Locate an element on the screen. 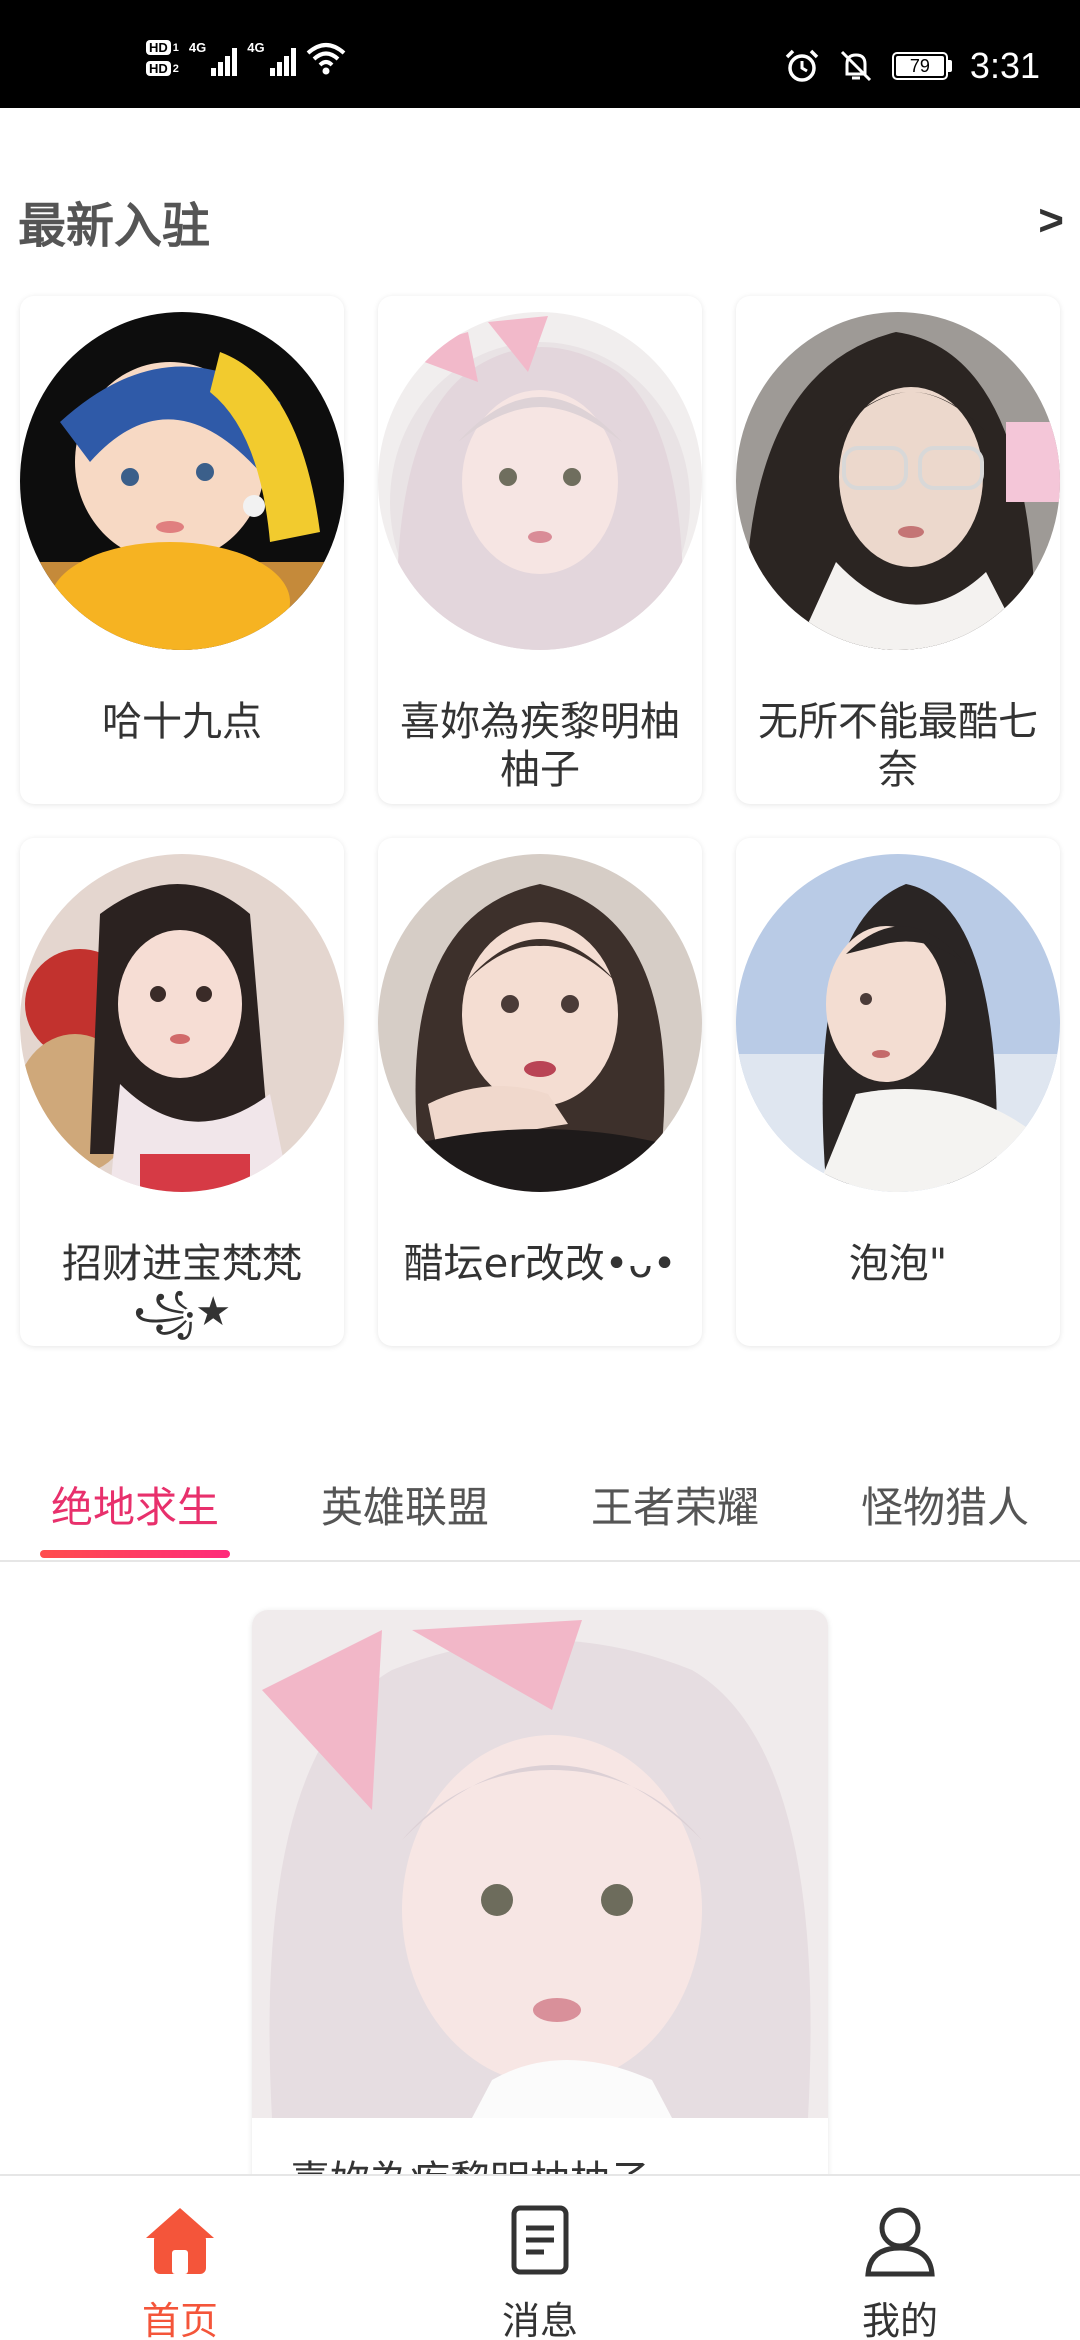  nav-messages: 消息 is located at coordinates (540, 2270).